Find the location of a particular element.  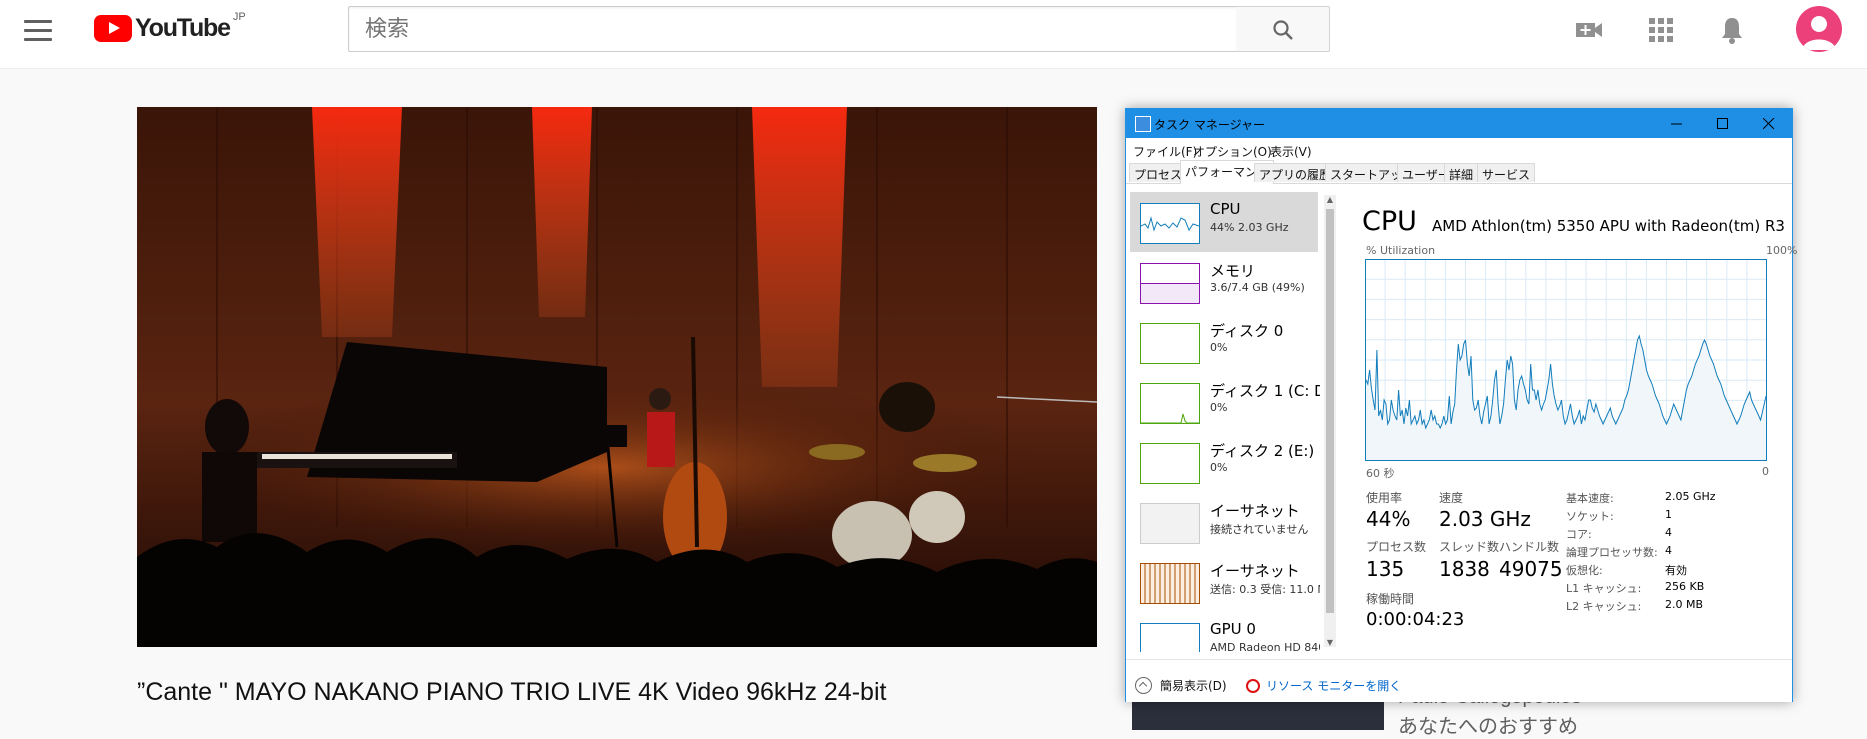

handles-label: ハンドル数 is located at coordinates (1529, 547).